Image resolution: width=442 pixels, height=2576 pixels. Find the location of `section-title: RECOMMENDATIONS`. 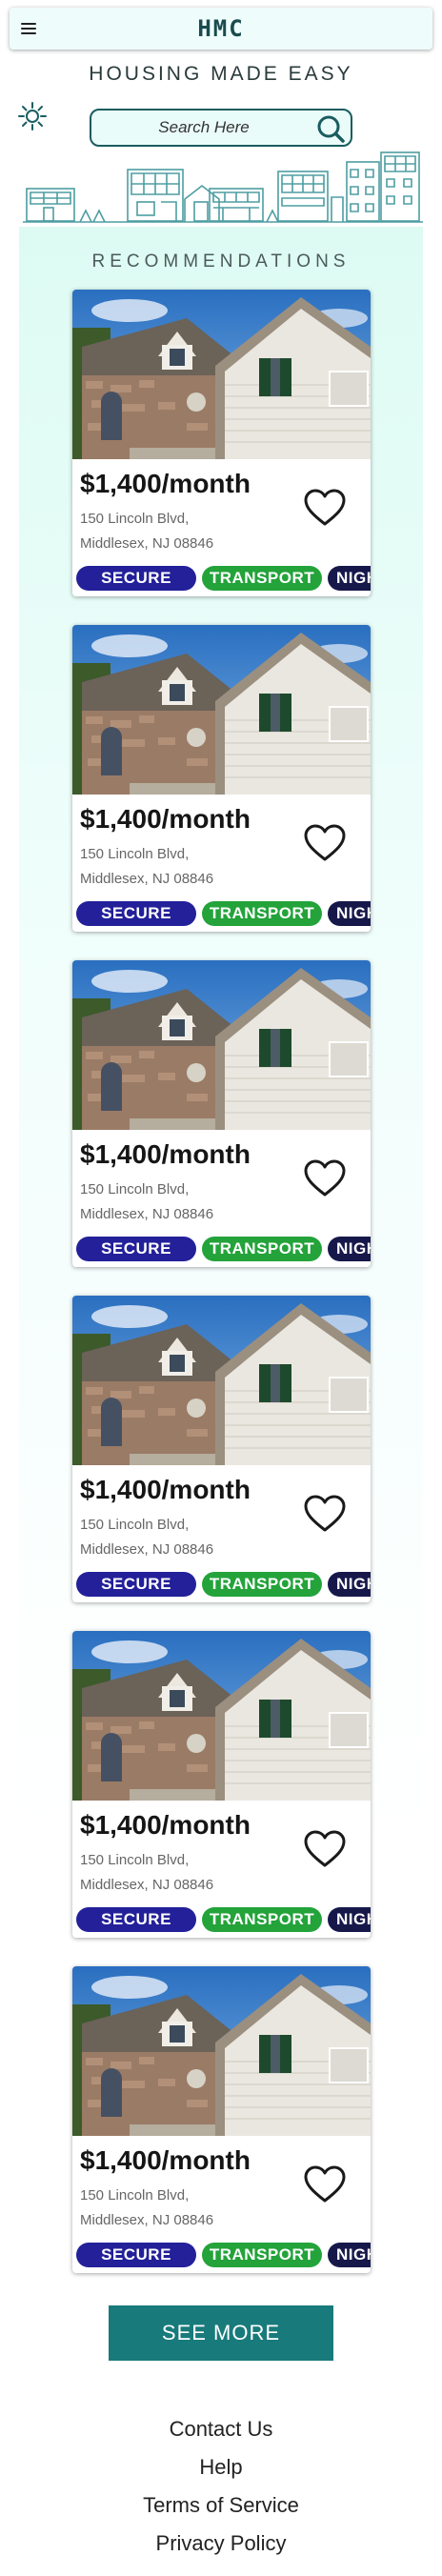

section-title: RECOMMENDATIONS is located at coordinates (221, 262).